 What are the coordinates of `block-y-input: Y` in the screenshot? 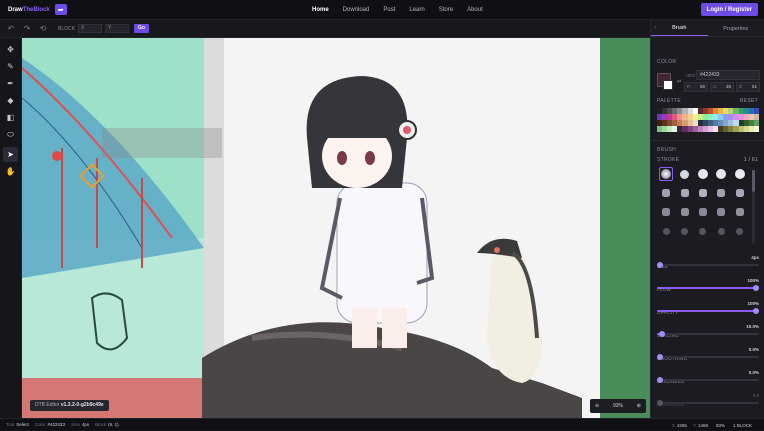 It's located at (117, 28).